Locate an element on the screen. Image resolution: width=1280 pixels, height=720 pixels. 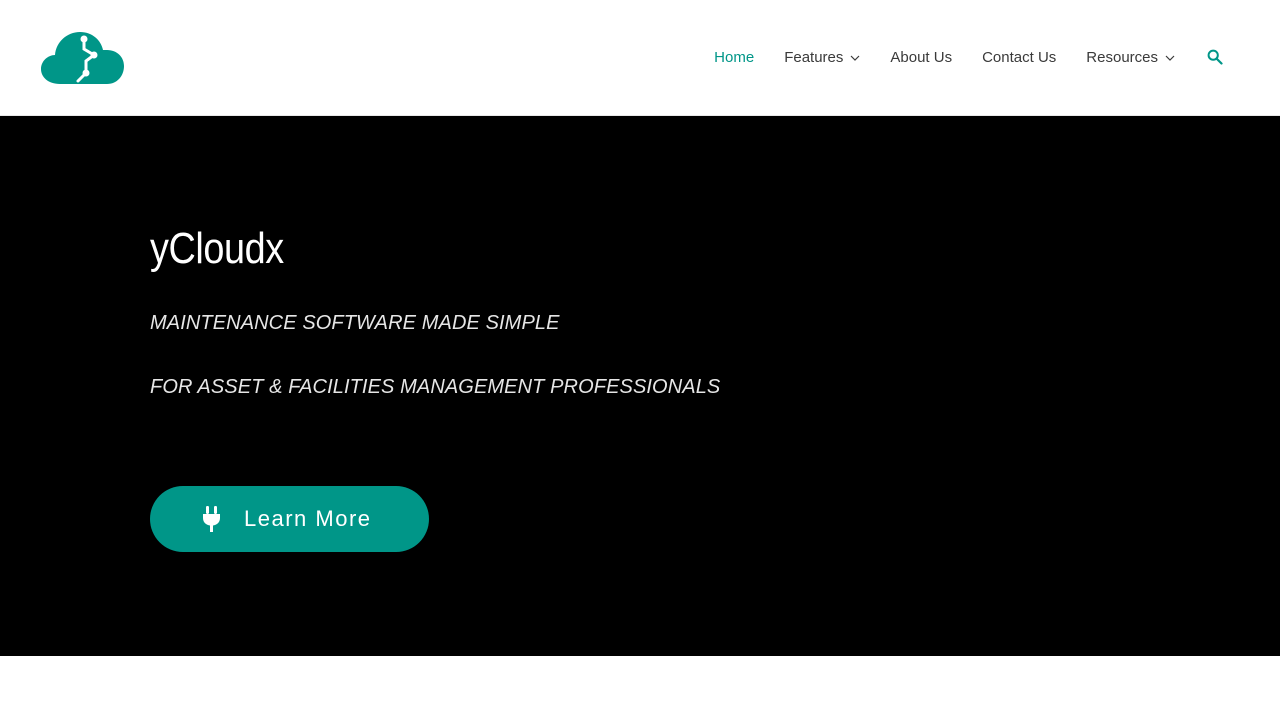
nav-features: Features is located at coordinates (822, 57).